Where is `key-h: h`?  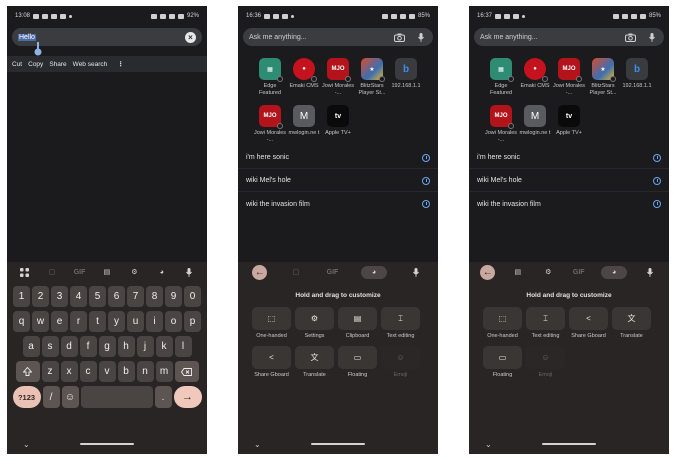 key-h: h is located at coordinates (126, 346).